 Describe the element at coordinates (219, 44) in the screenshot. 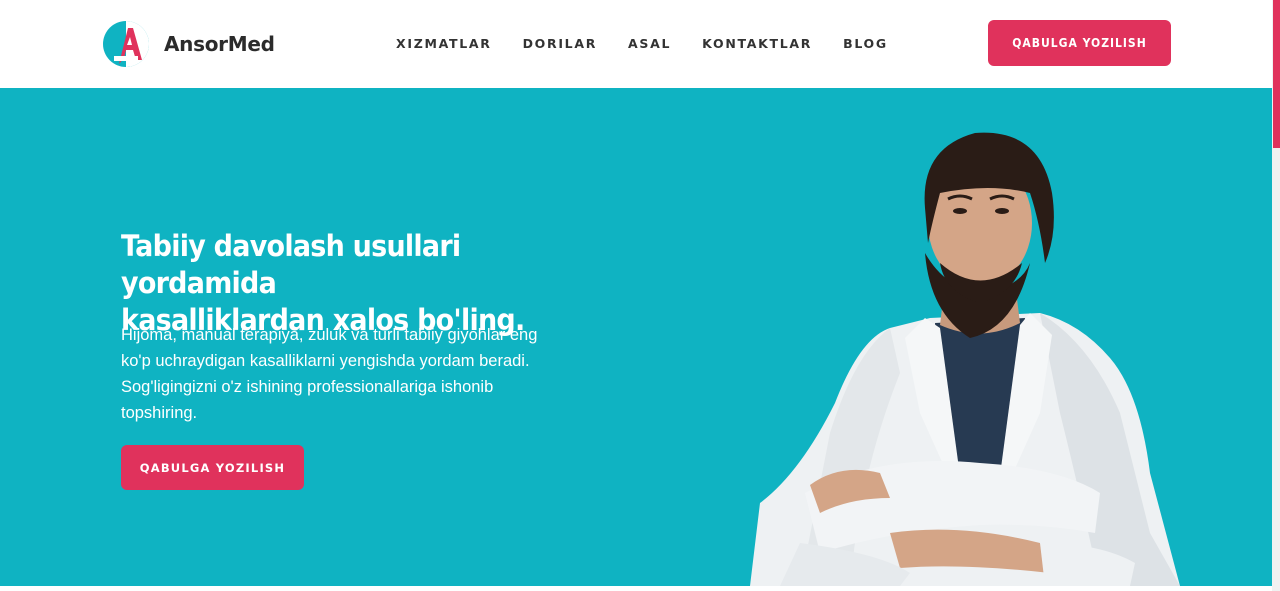

I see `logo-text: AnsorMed` at that location.